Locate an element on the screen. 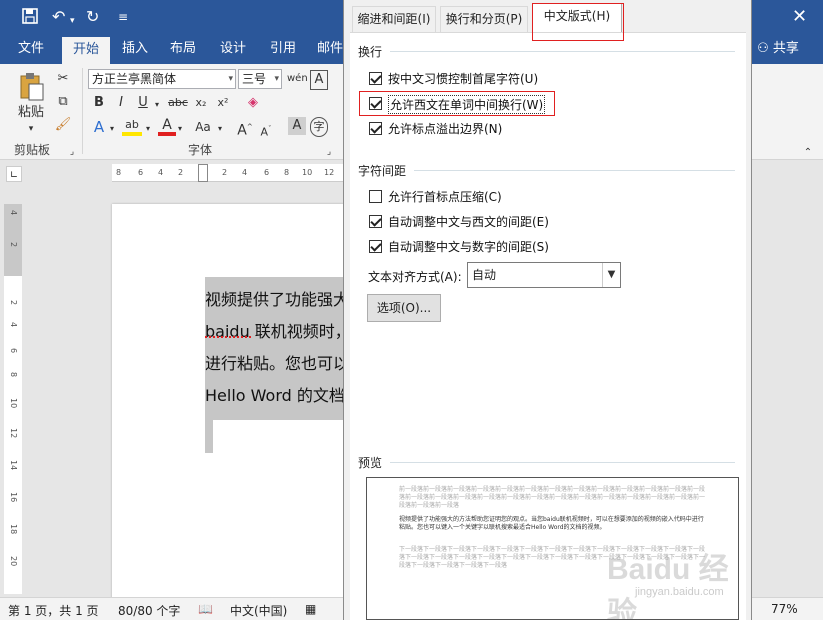 The height and width of the screenshot is (620, 823). close-window-icon: ✕ is located at coordinates (799, 17).